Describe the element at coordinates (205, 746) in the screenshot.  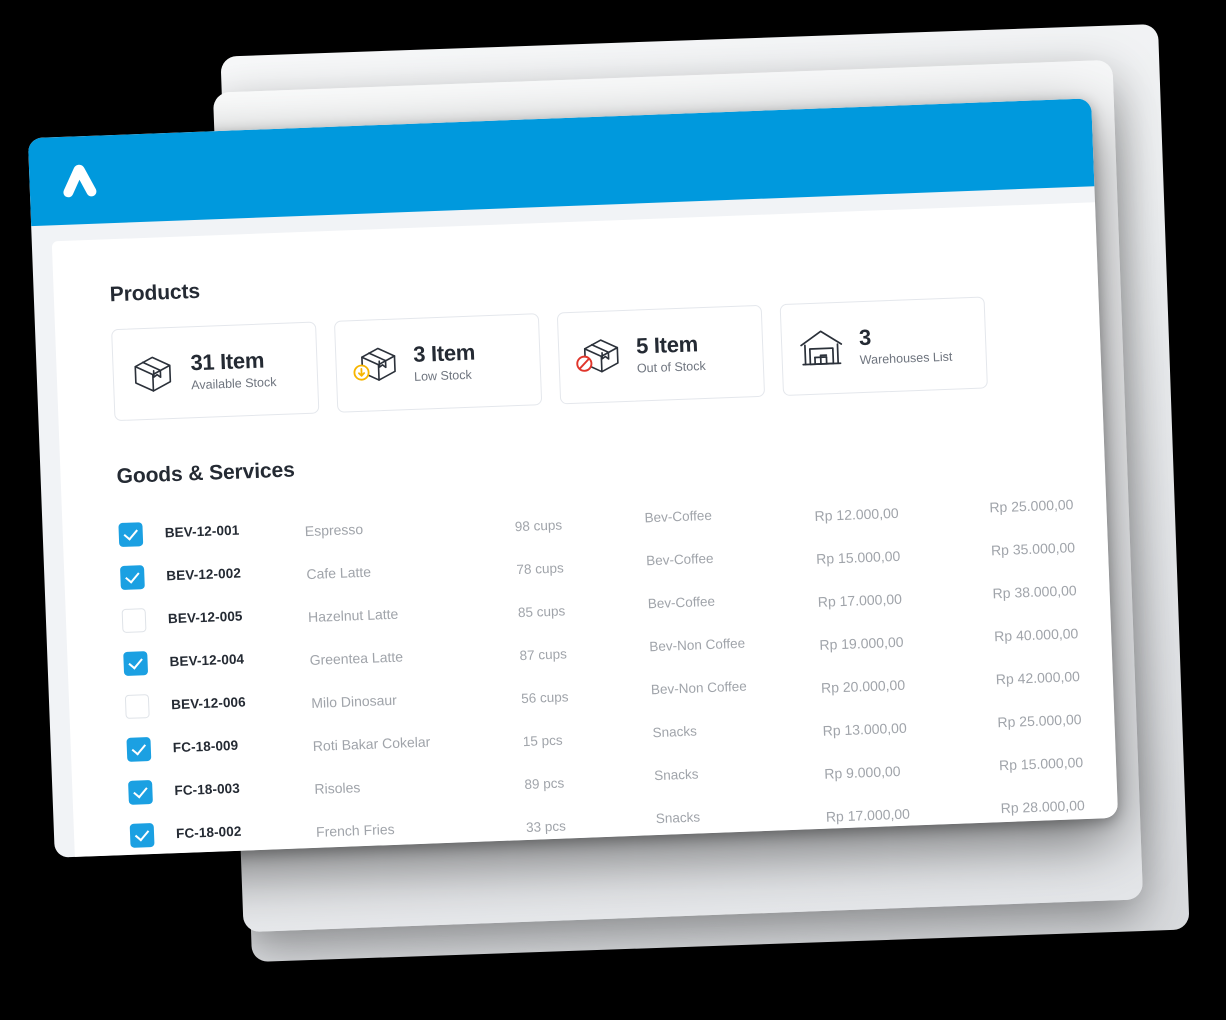
I see `product-code: FC-18-009` at that location.